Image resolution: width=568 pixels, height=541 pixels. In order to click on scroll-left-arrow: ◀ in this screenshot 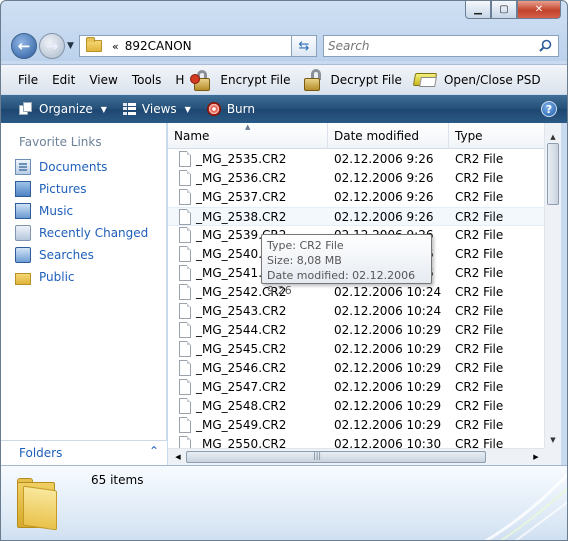, I will do `click(178, 457)`.